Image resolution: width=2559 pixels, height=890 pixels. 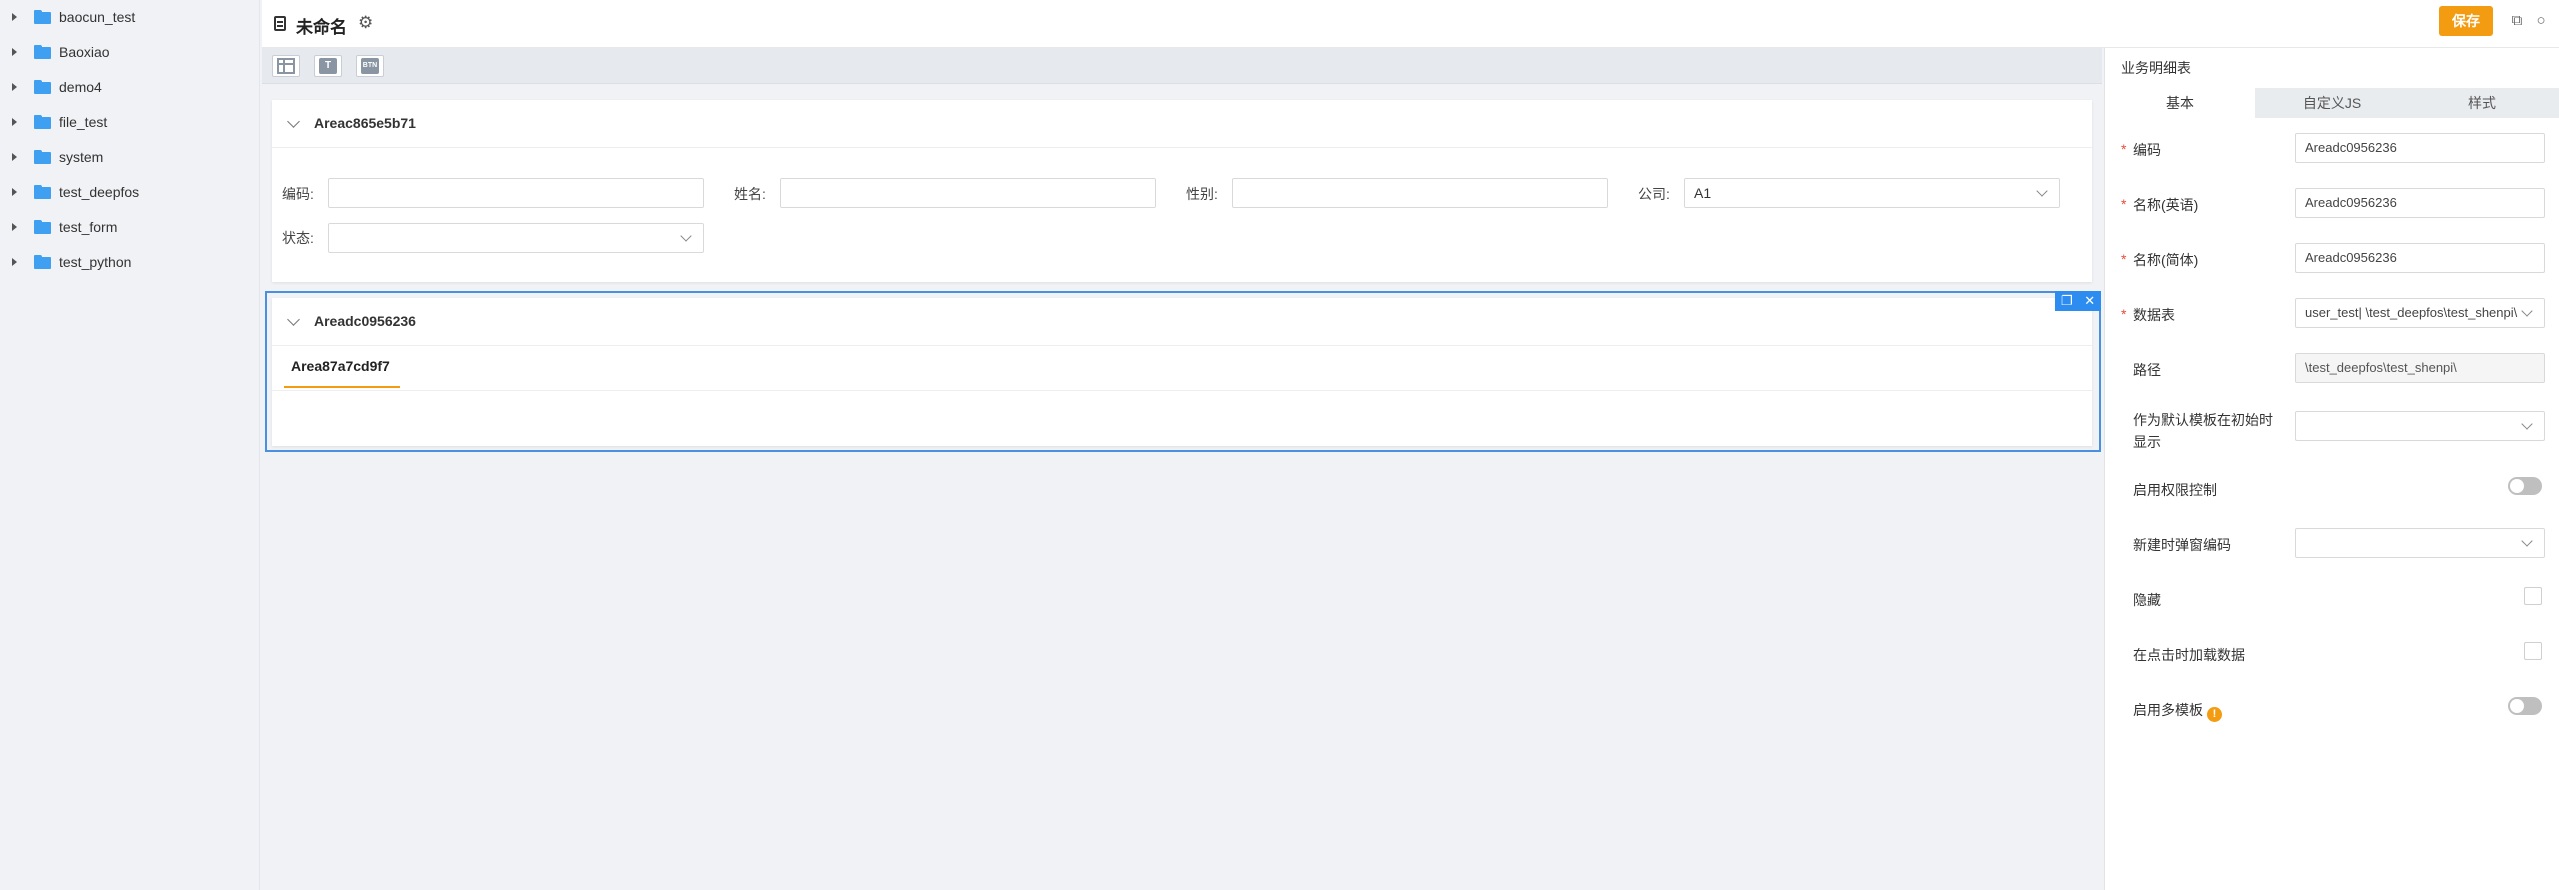 I want to click on data-table-value: user_test| \test_deepfos\test_shenpi\, so click(x=2411, y=312).